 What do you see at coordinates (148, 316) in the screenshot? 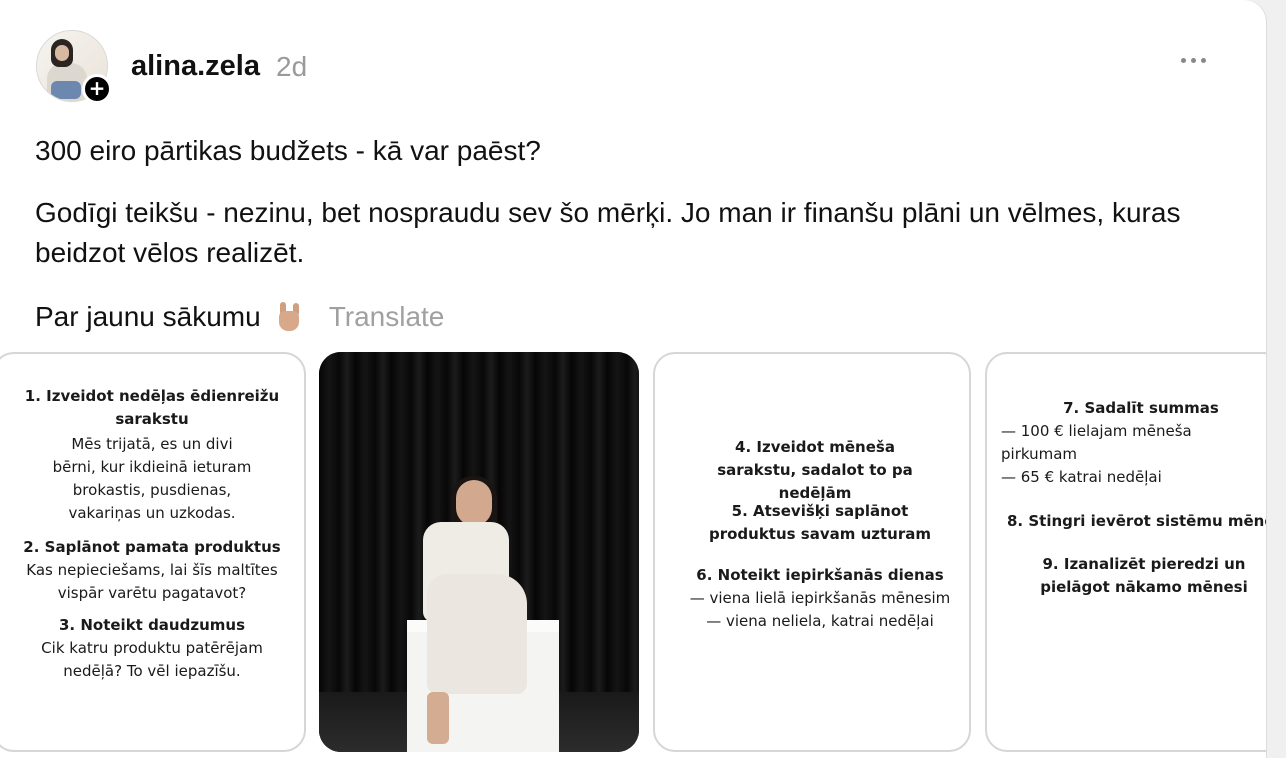
I see `post-tagline: Par jaunu sākumu` at bounding box center [148, 316].